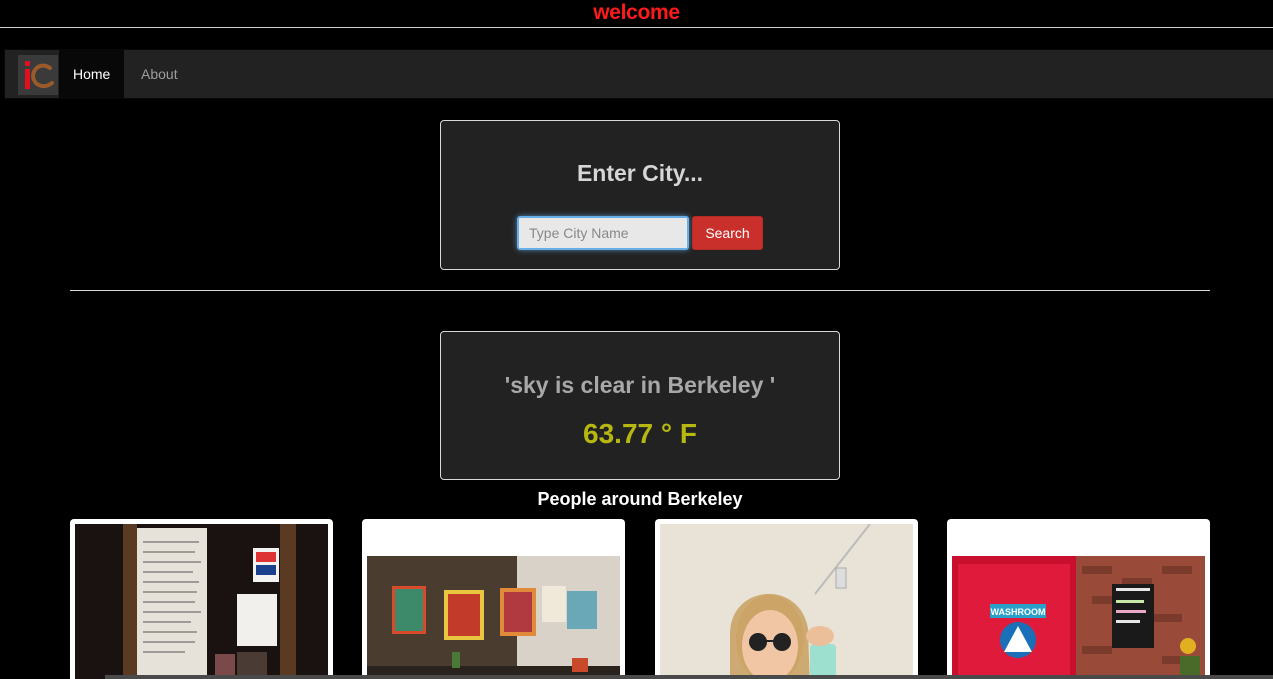  I want to click on weather-description: 'sky is clear in Berkeley ', so click(640, 385).